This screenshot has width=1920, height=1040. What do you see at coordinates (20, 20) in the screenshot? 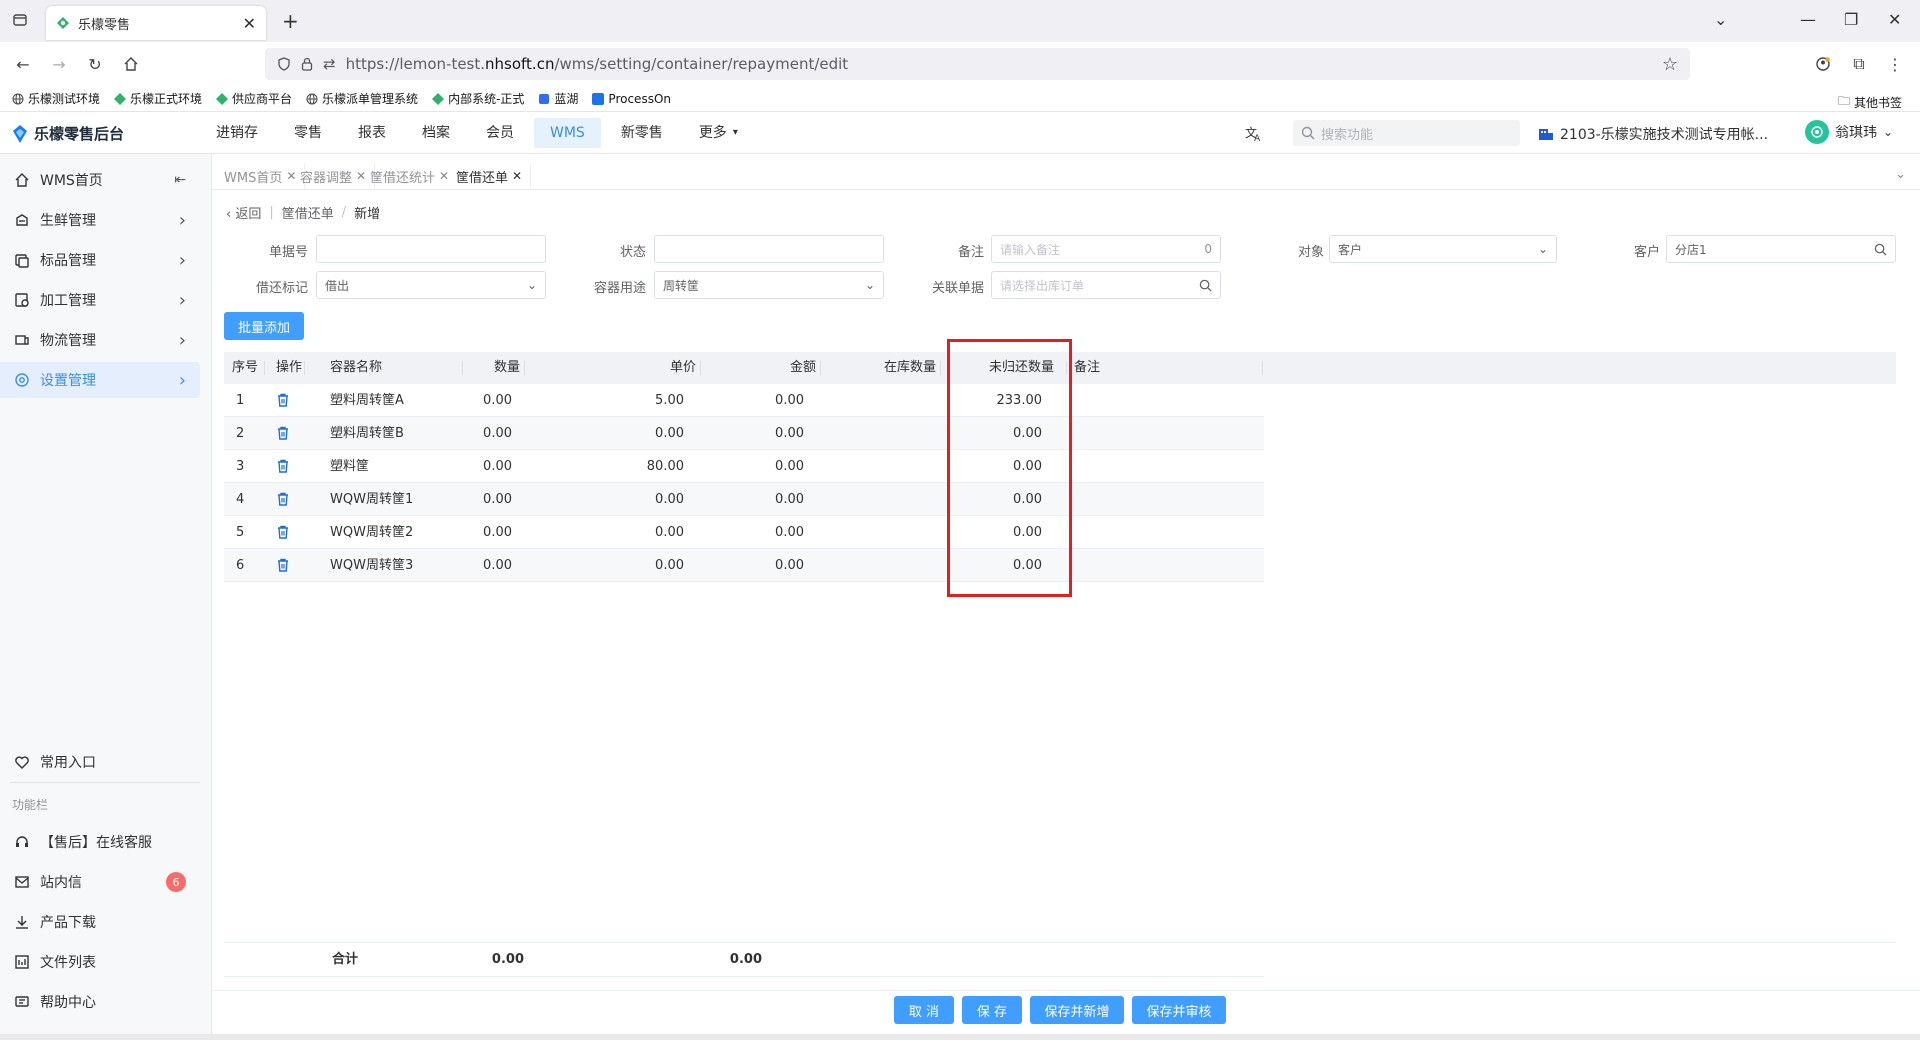
I see `tab-overview-icon` at bounding box center [20, 20].